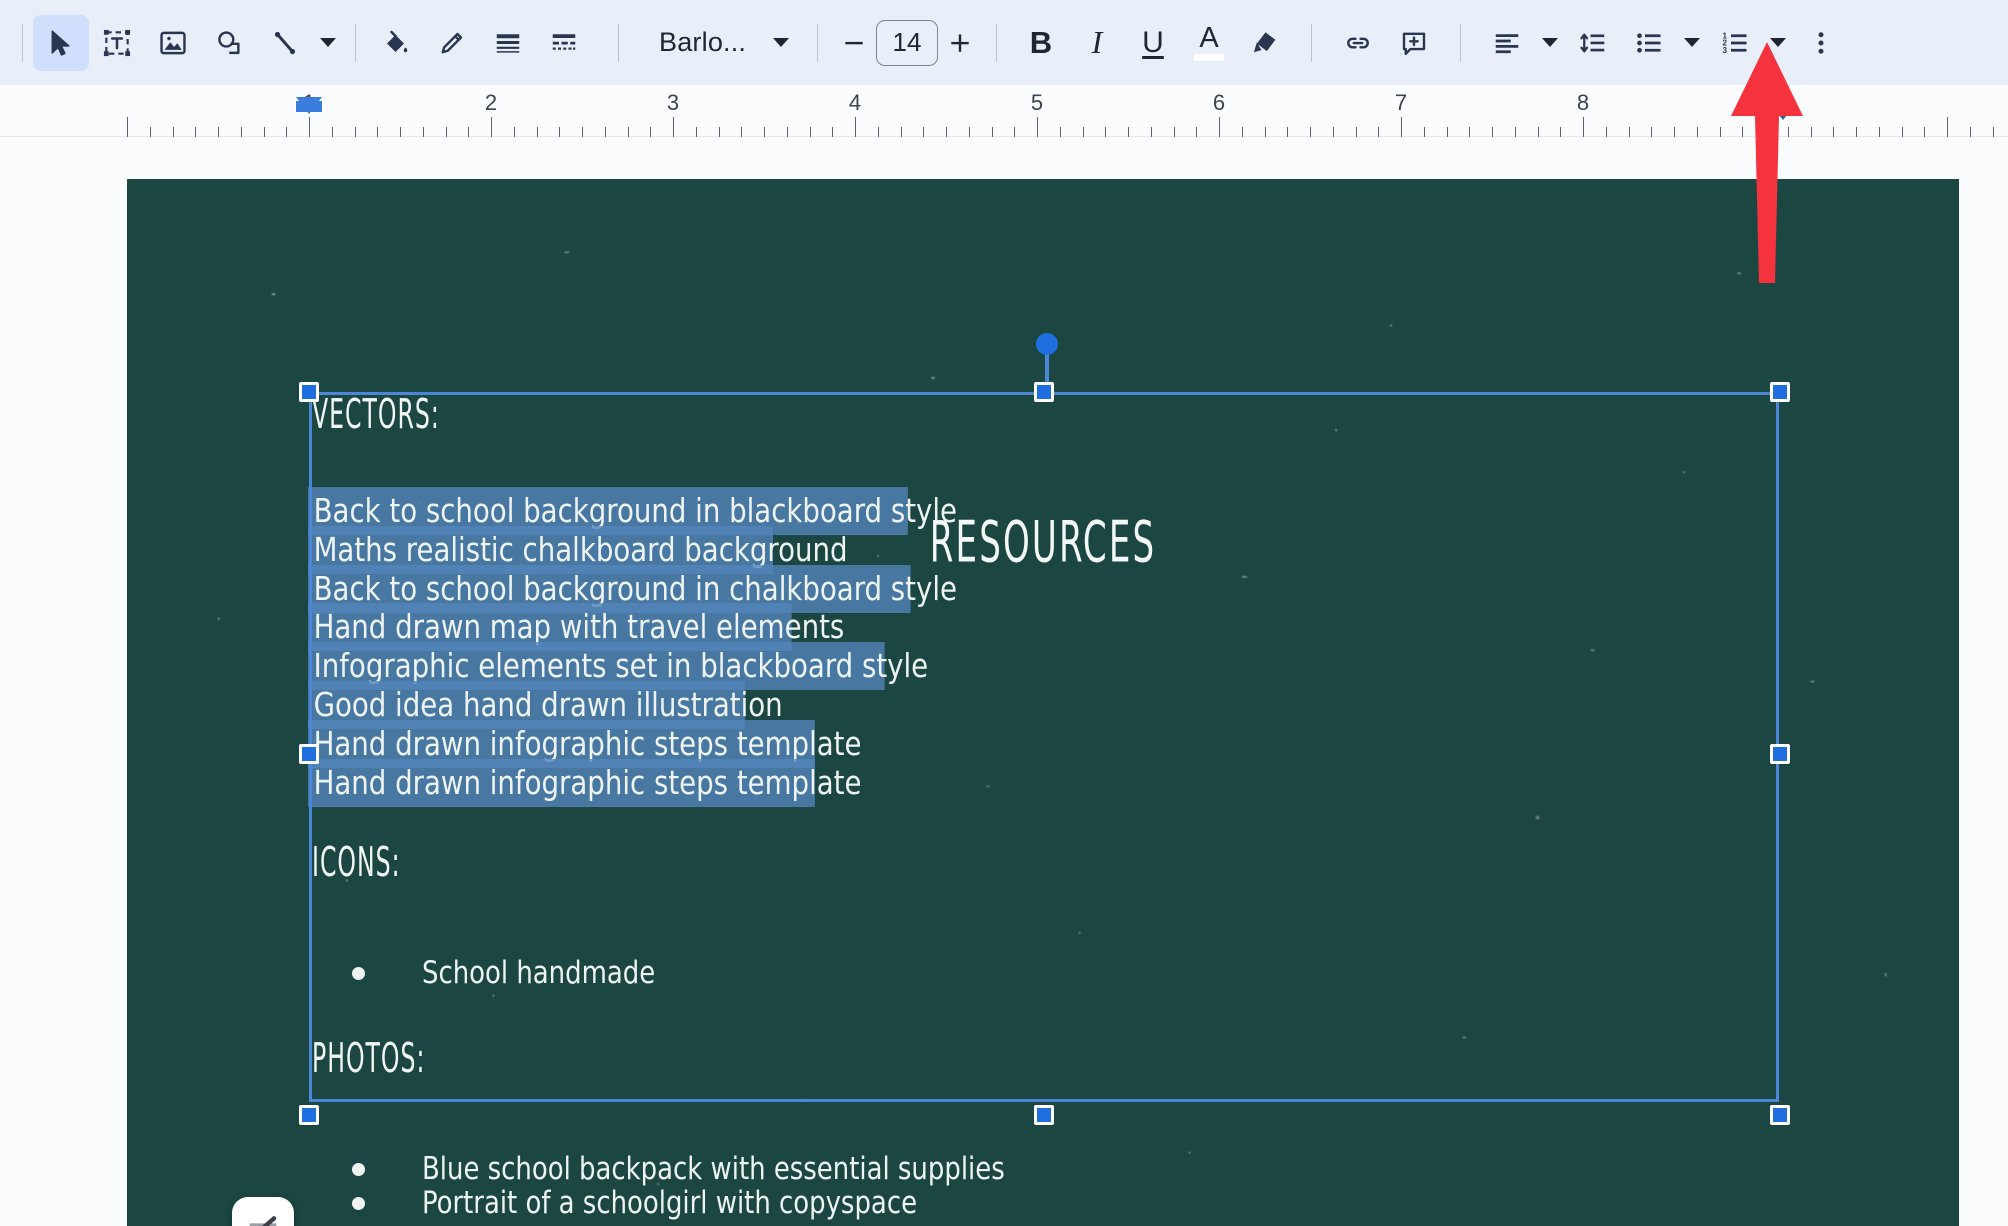 The image size is (2008, 1226). I want to click on border-color-tool, so click(452, 43).